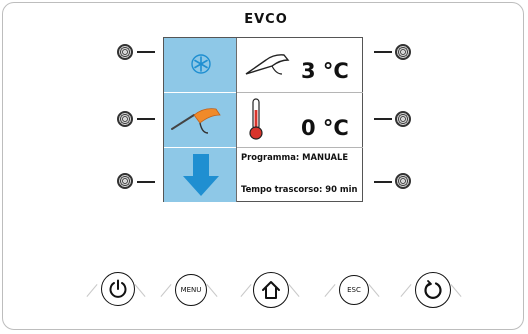 The image size is (528, 334). Describe the element at coordinates (325, 128) in the screenshot. I see `cabinet-temperature: 0 °C` at that location.